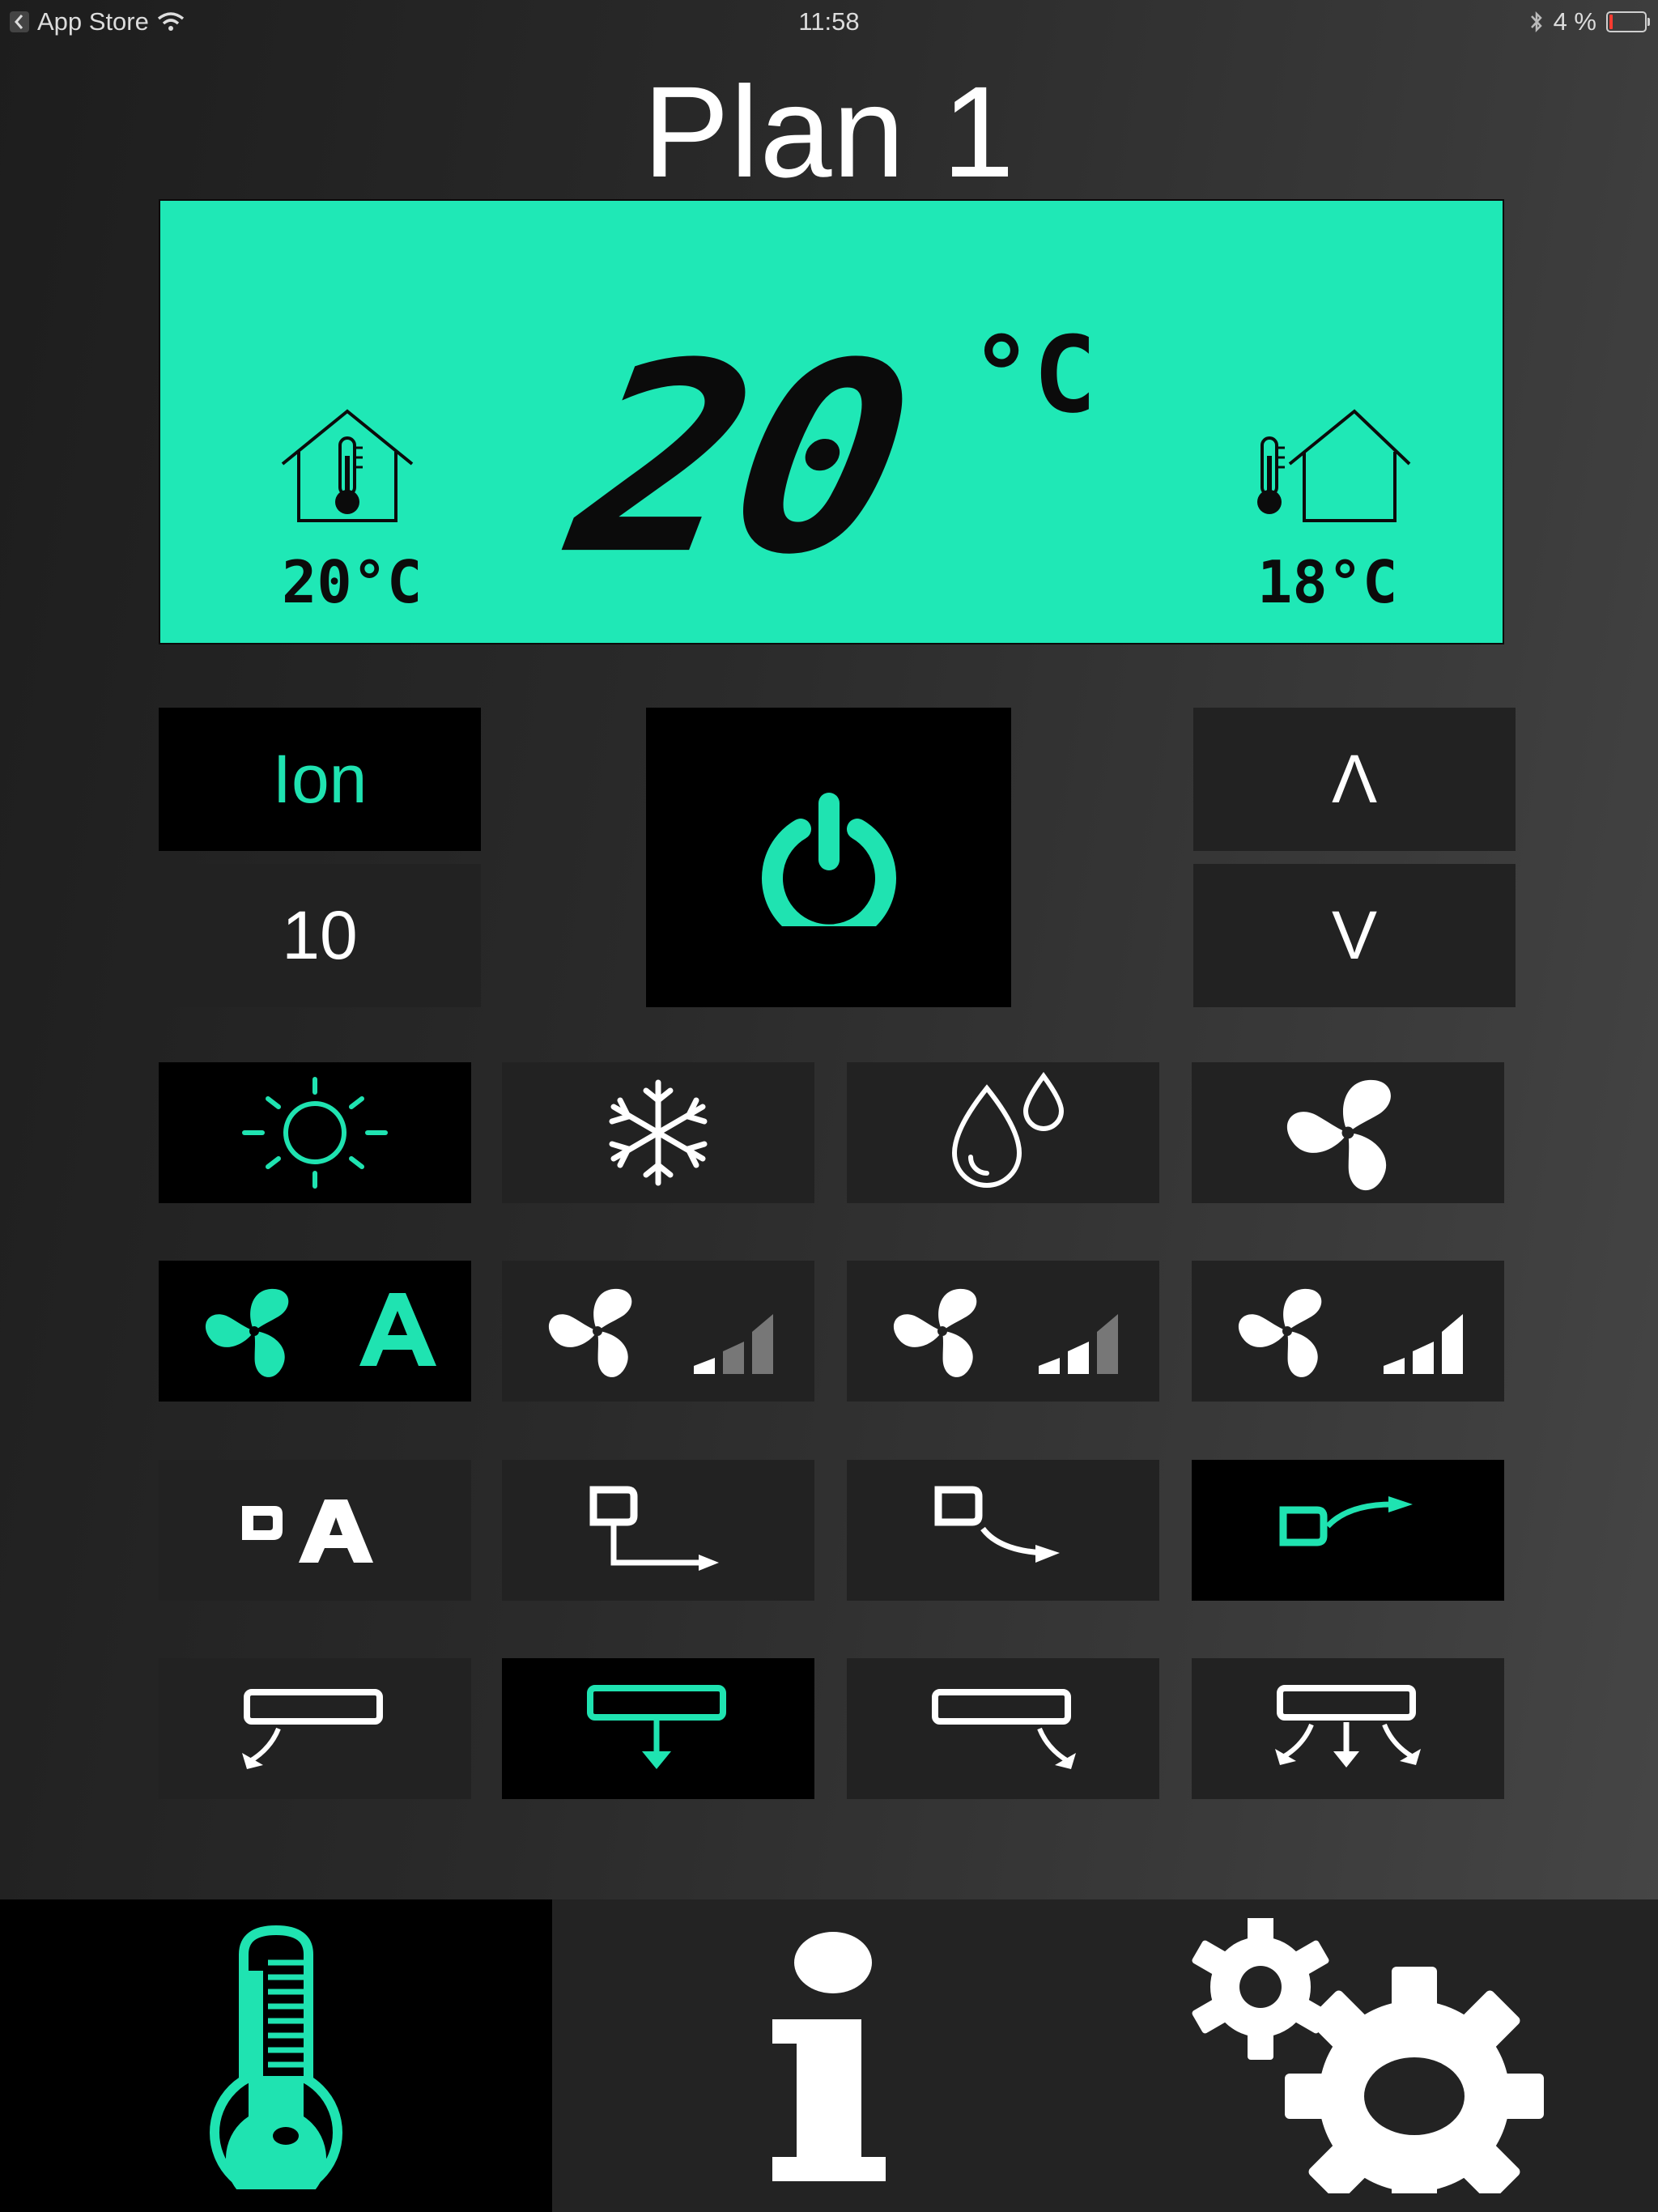 The image size is (1658, 2212). I want to click on vane-swing-up-button, so click(1348, 1531).